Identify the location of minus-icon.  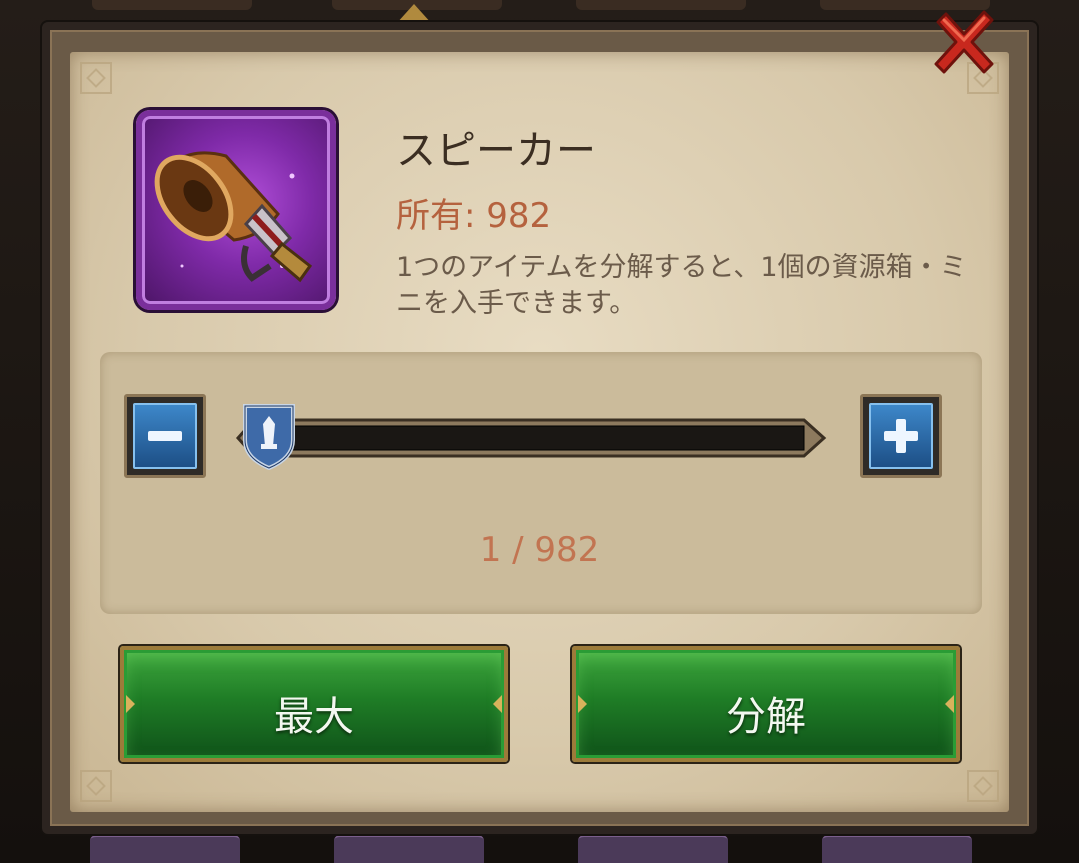
(165, 436).